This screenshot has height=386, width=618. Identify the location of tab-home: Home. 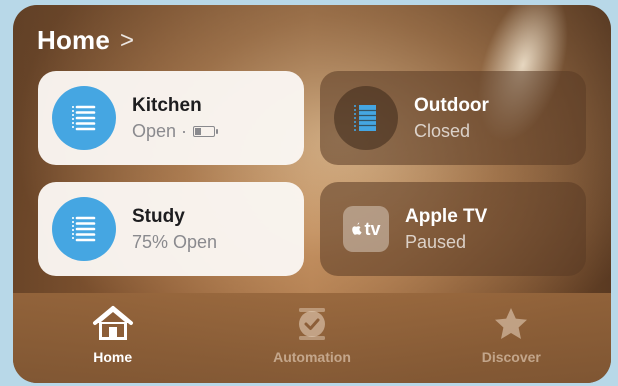
(112, 338).